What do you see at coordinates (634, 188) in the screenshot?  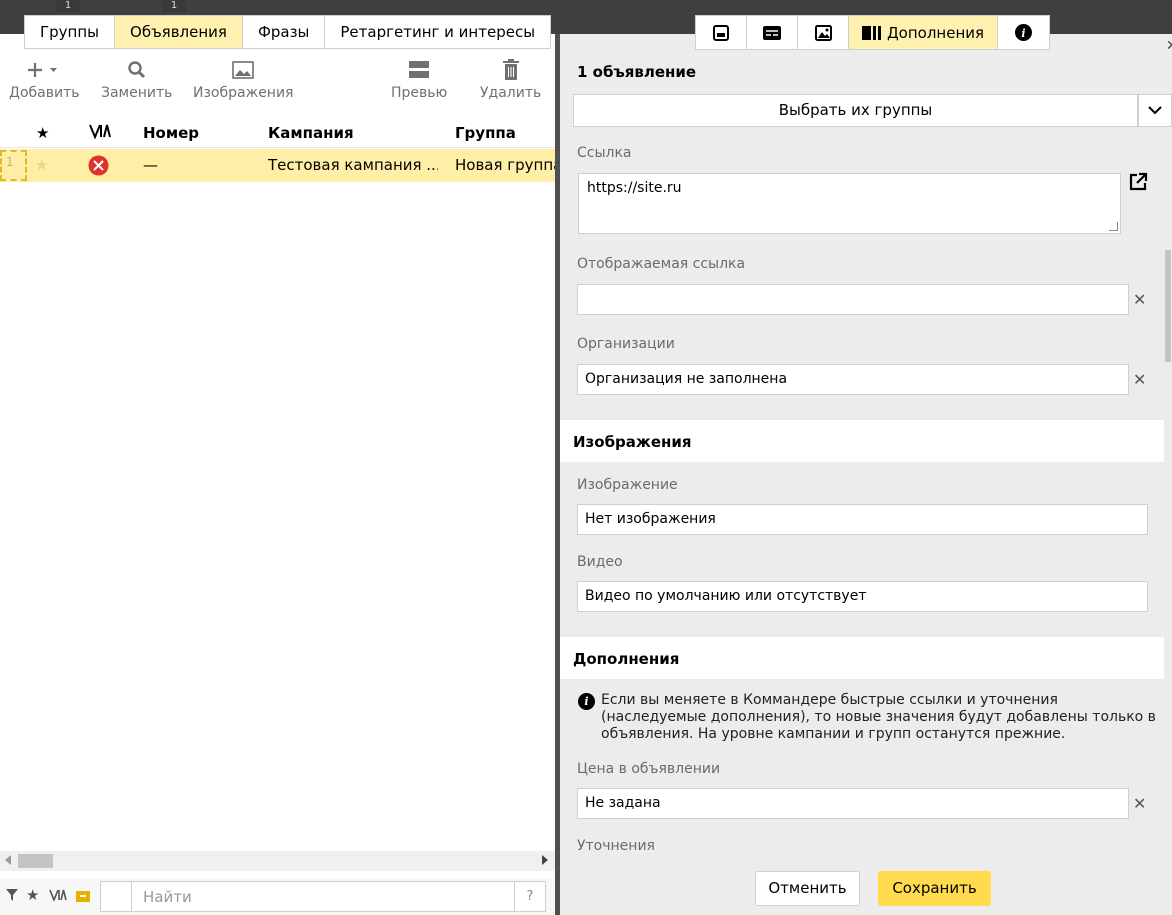 I see `link-value: https://site.ru` at bounding box center [634, 188].